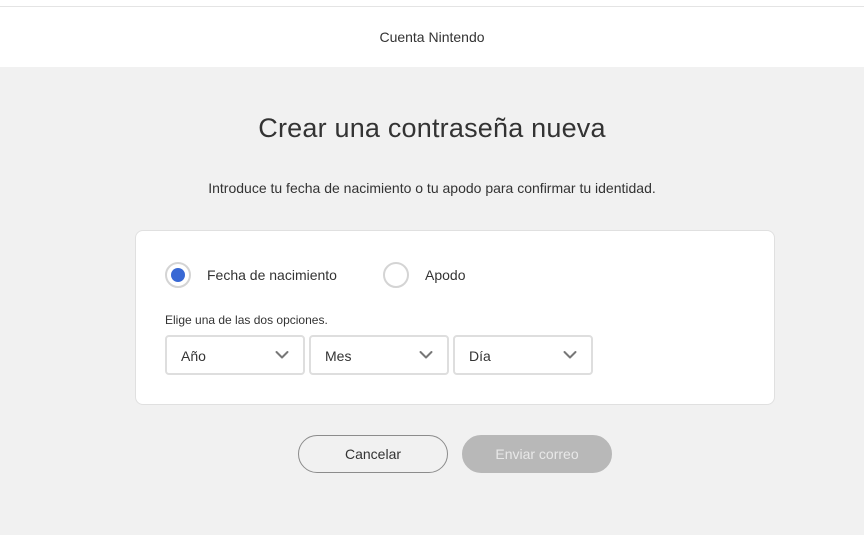 This screenshot has width=864, height=535. I want to click on brand-title: Cuenta Nintendo, so click(432, 37).